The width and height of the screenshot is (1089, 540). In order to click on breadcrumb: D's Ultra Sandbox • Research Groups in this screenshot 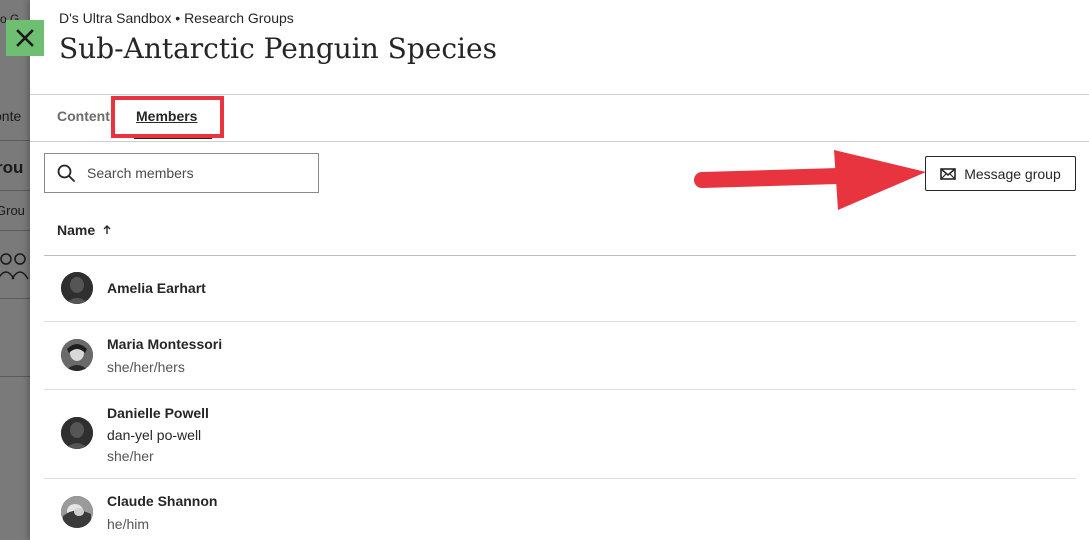, I will do `click(176, 18)`.